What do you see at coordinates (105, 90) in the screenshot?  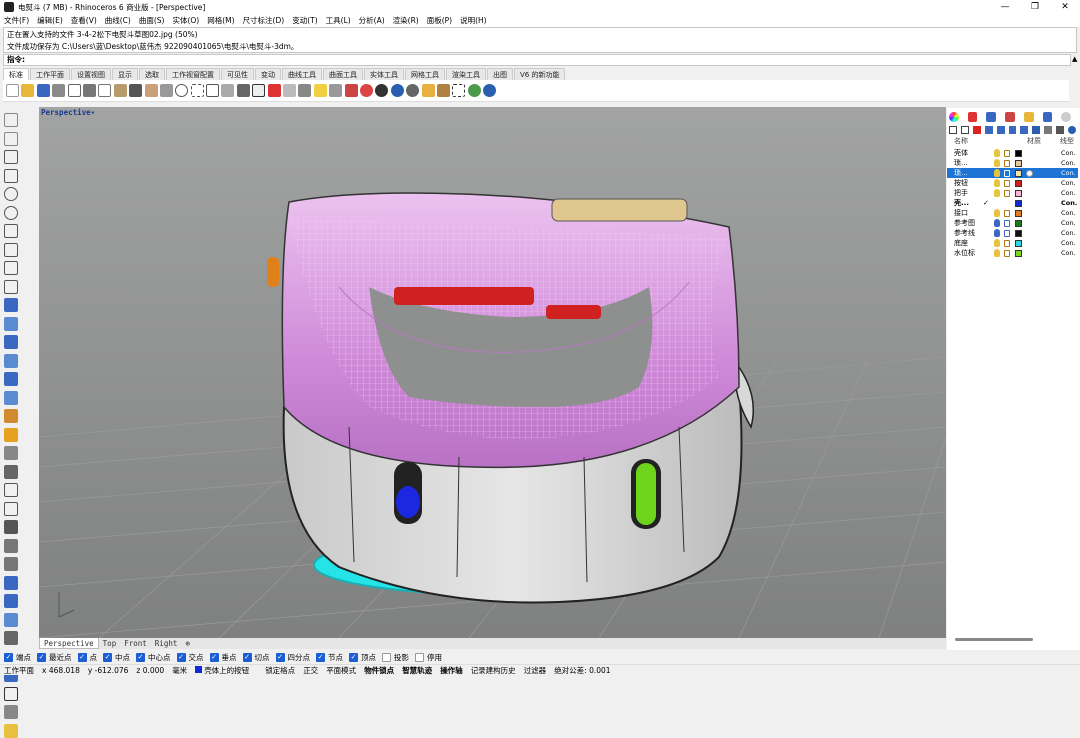 I see `copy-icon` at bounding box center [105, 90].